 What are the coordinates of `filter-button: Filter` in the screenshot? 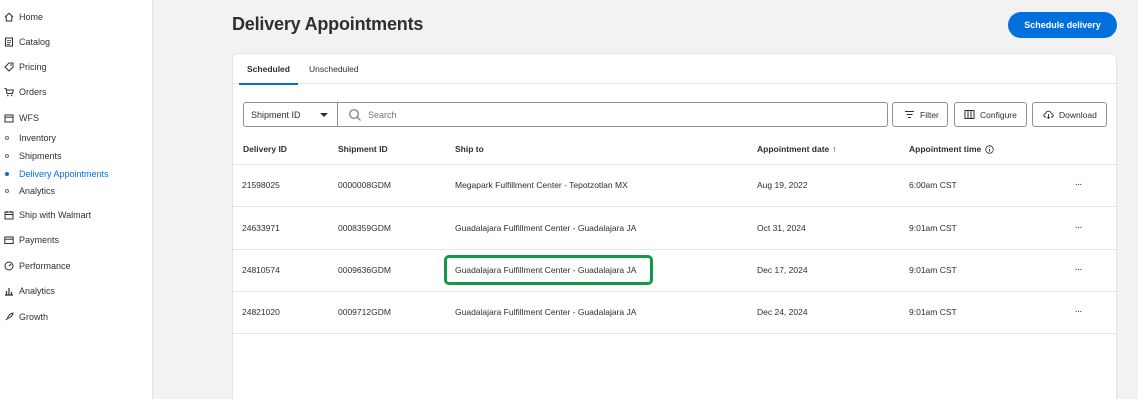 It's located at (920, 114).